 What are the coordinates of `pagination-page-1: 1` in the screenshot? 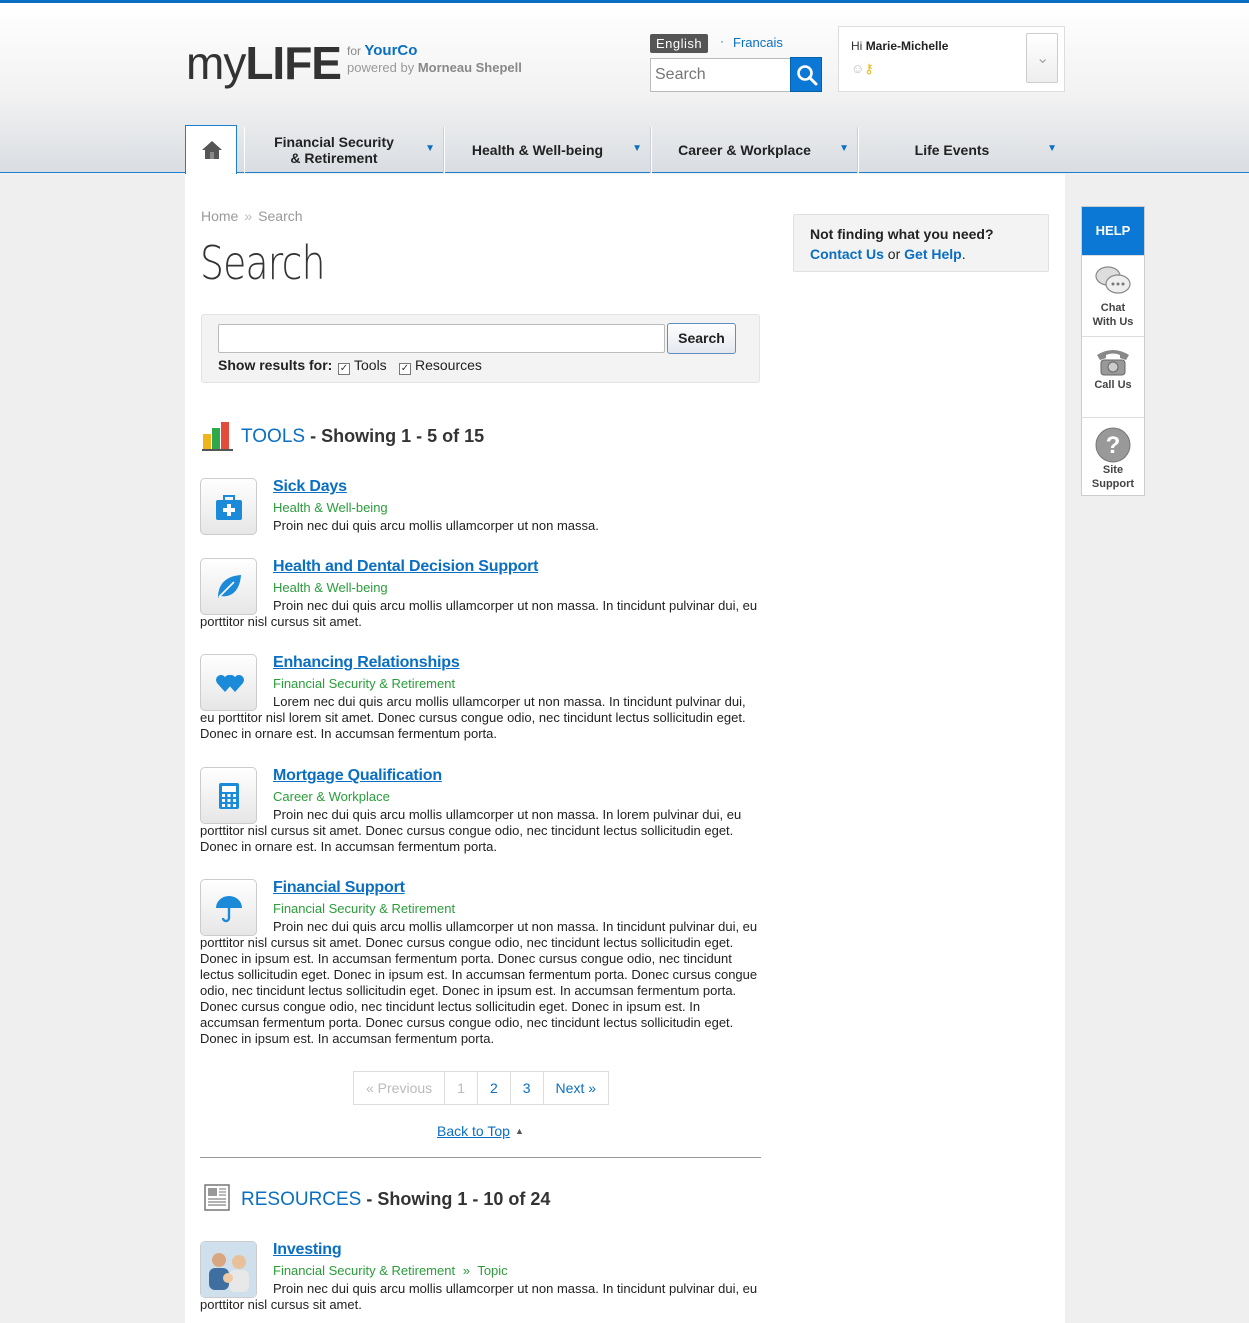 It's located at (461, 1088).